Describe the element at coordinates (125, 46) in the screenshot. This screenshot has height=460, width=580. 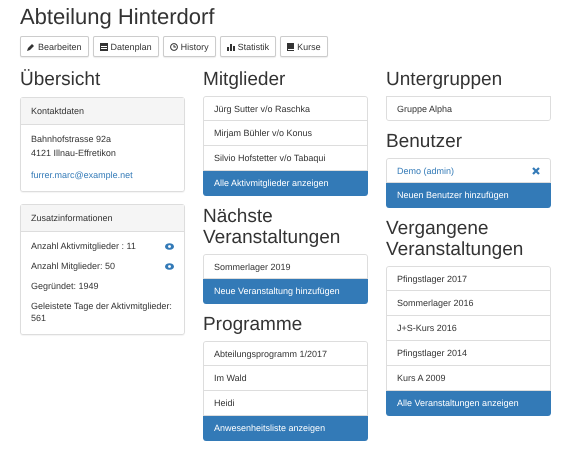
I see `toolbar-button: Datenplan` at that location.